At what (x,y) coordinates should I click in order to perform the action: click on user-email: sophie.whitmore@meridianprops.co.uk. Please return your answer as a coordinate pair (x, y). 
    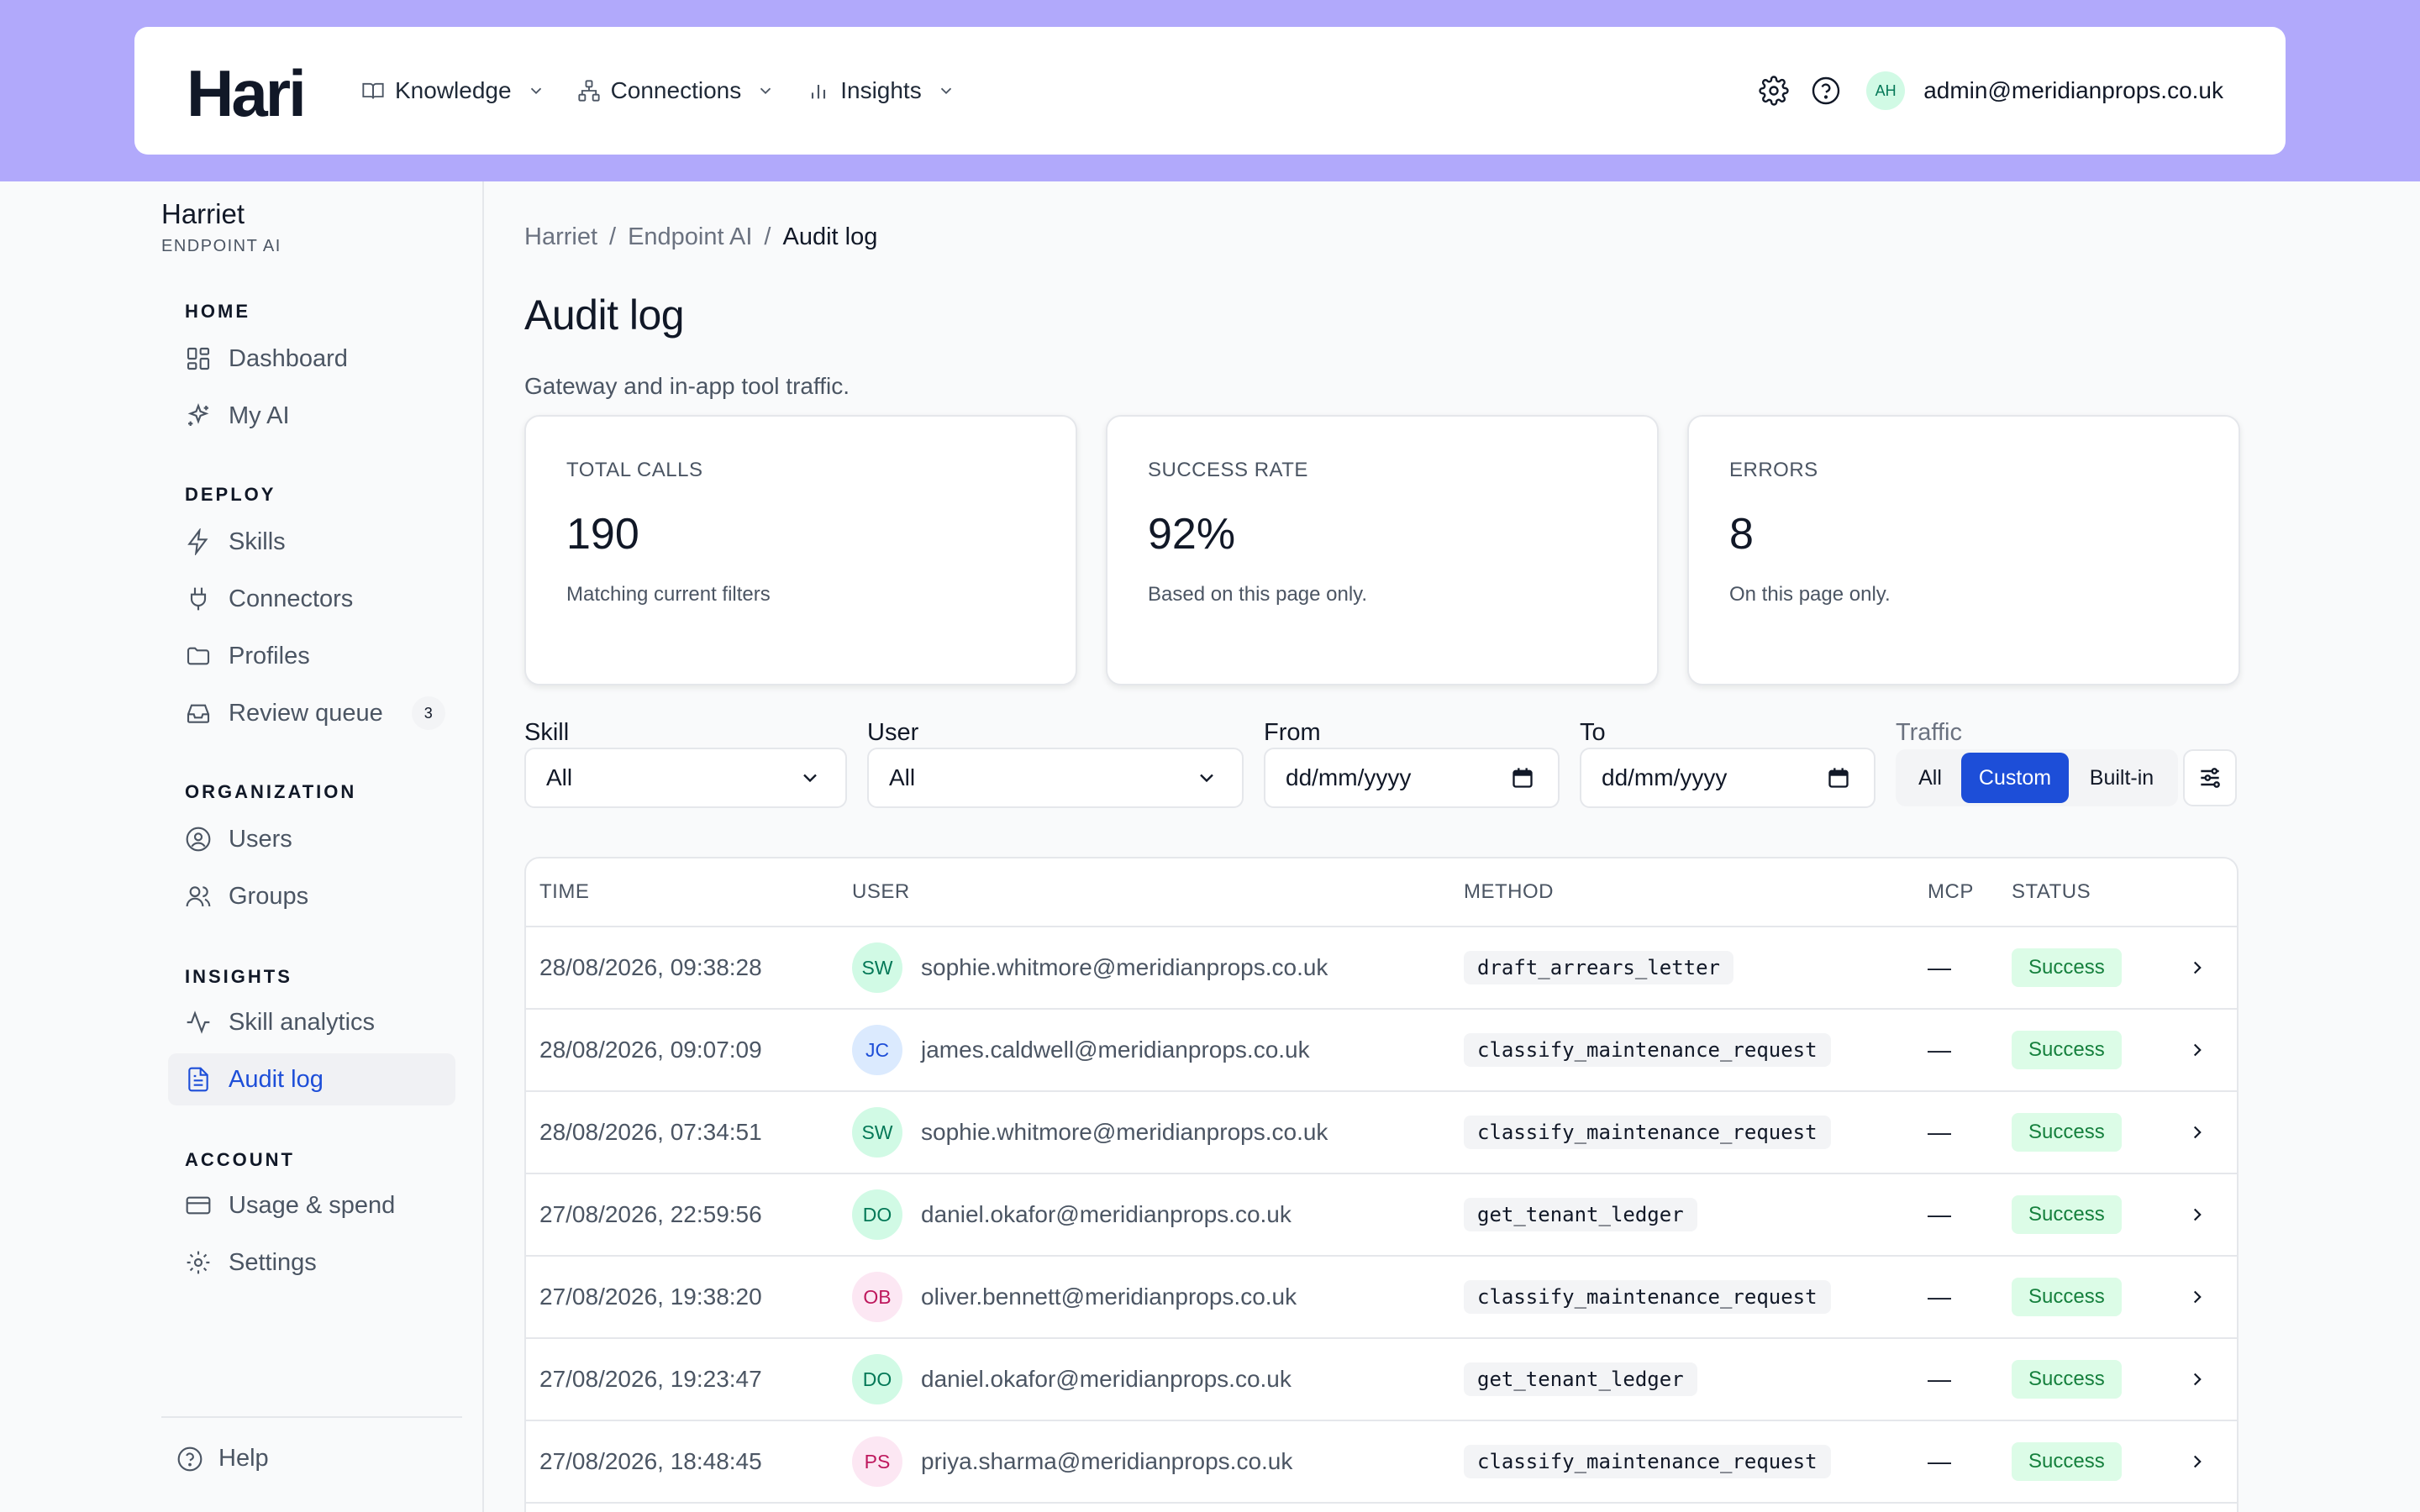
    Looking at the image, I should click on (1124, 1132).